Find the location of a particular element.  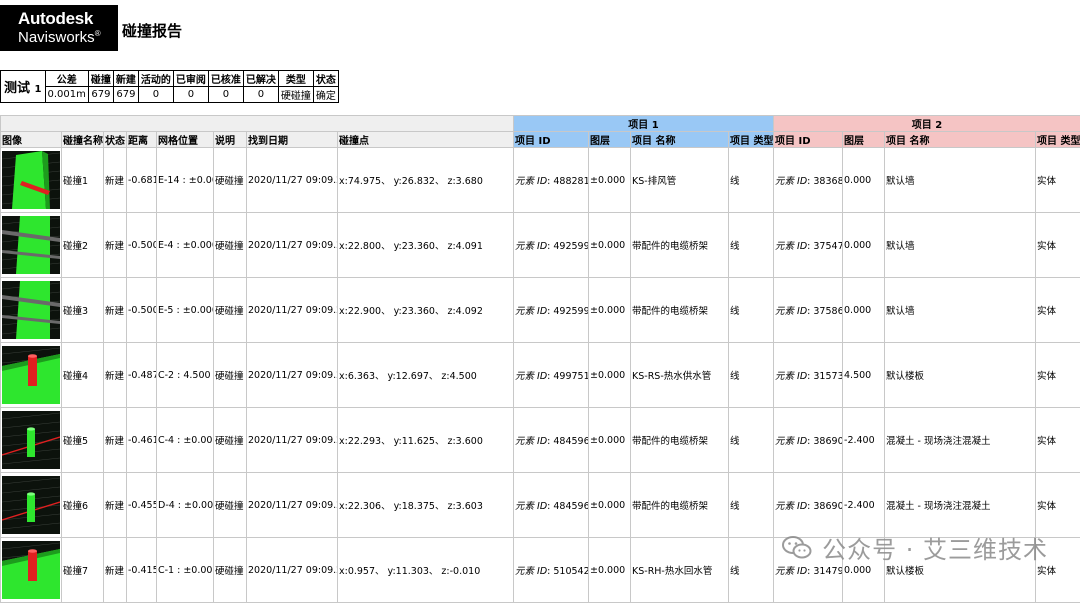

item1-id-value: 4845969 is located at coordinates (570, 506).